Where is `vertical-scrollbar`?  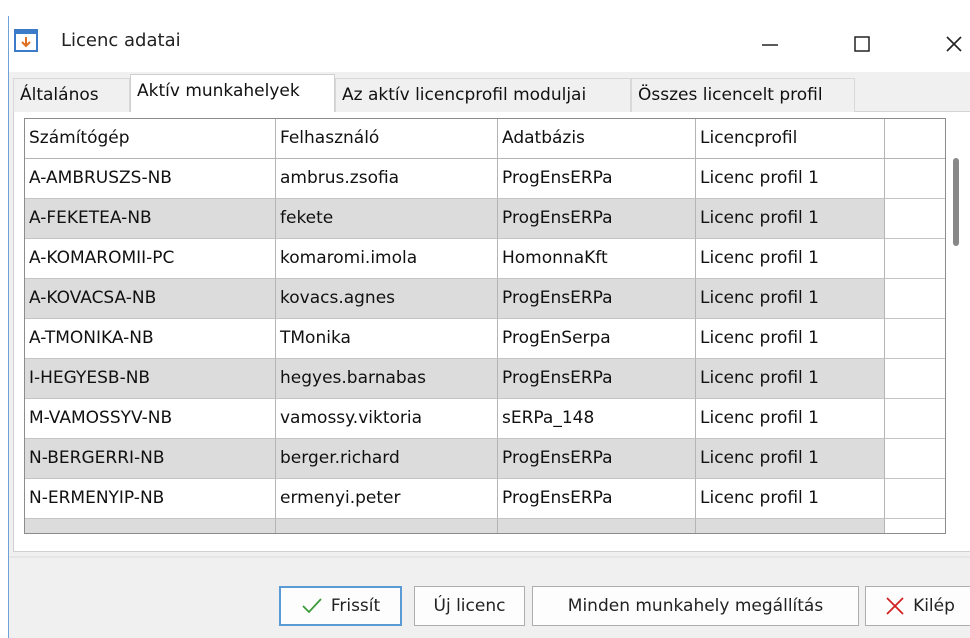 vertical-scrollbar is located at coordinates (955, 326).